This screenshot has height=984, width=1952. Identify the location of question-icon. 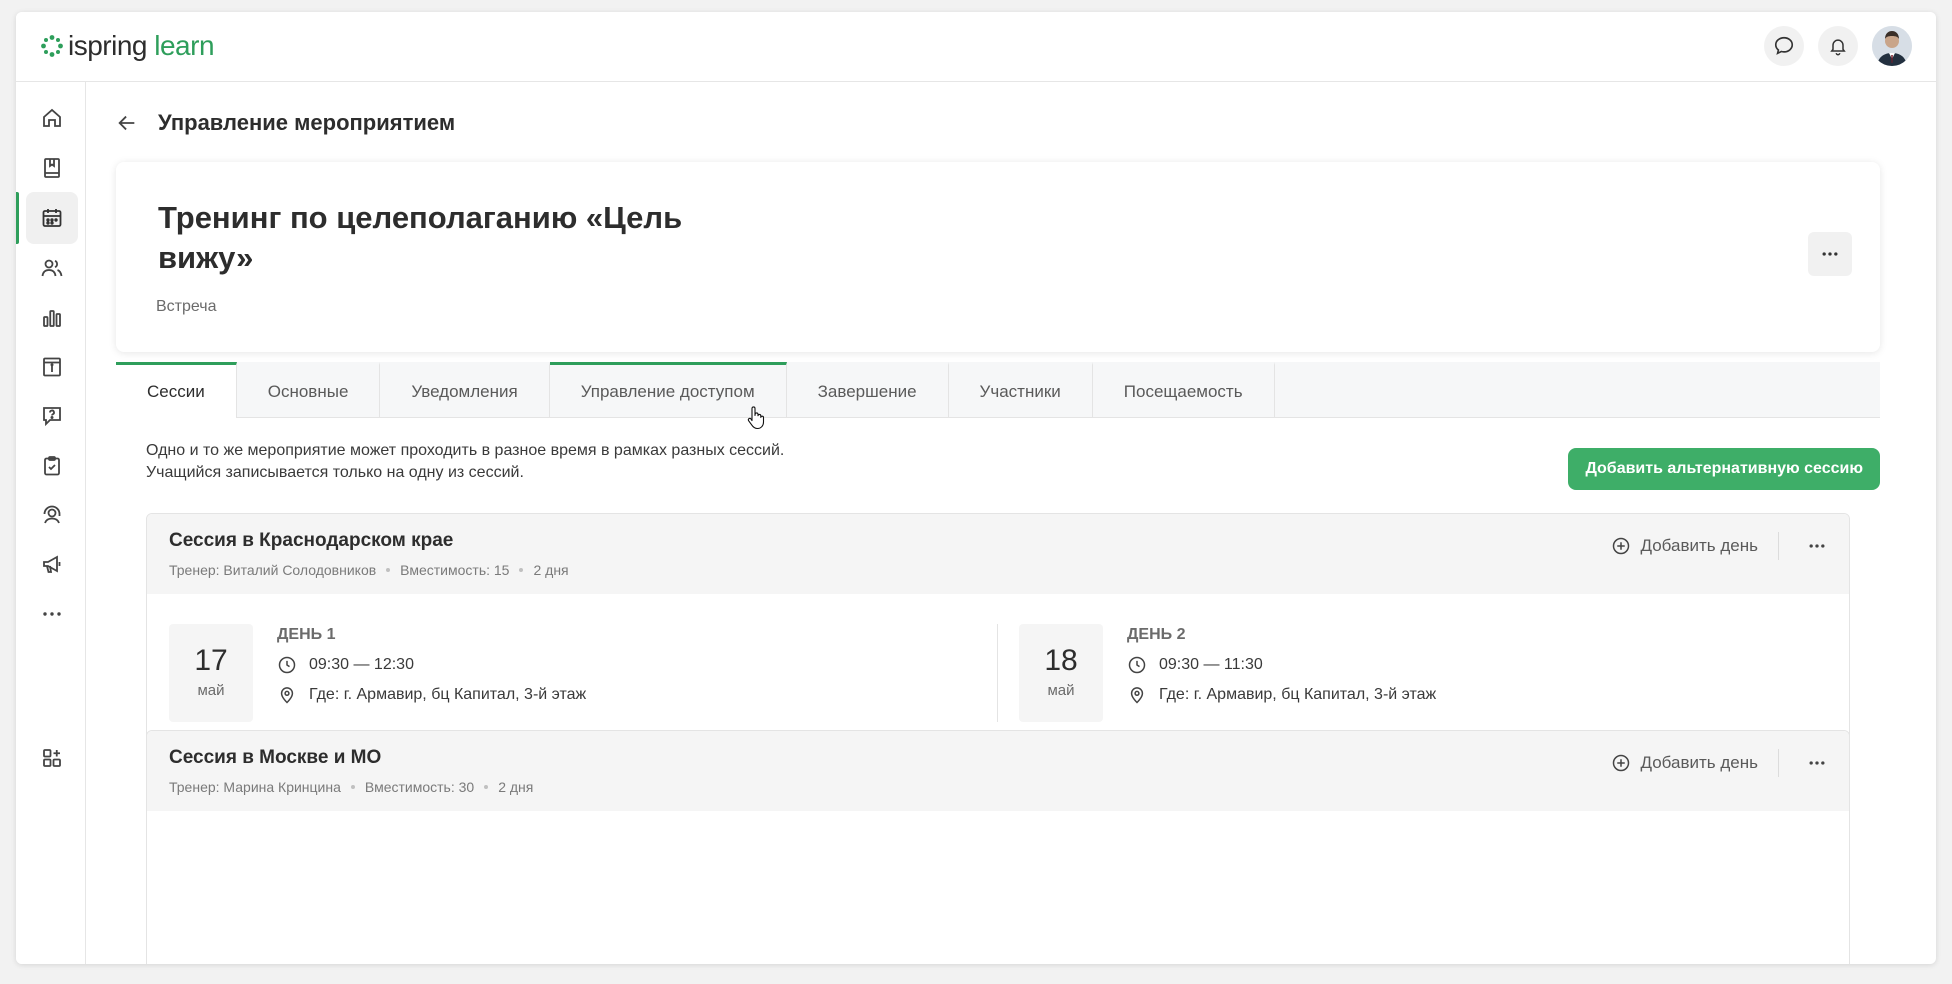
(52, 417).